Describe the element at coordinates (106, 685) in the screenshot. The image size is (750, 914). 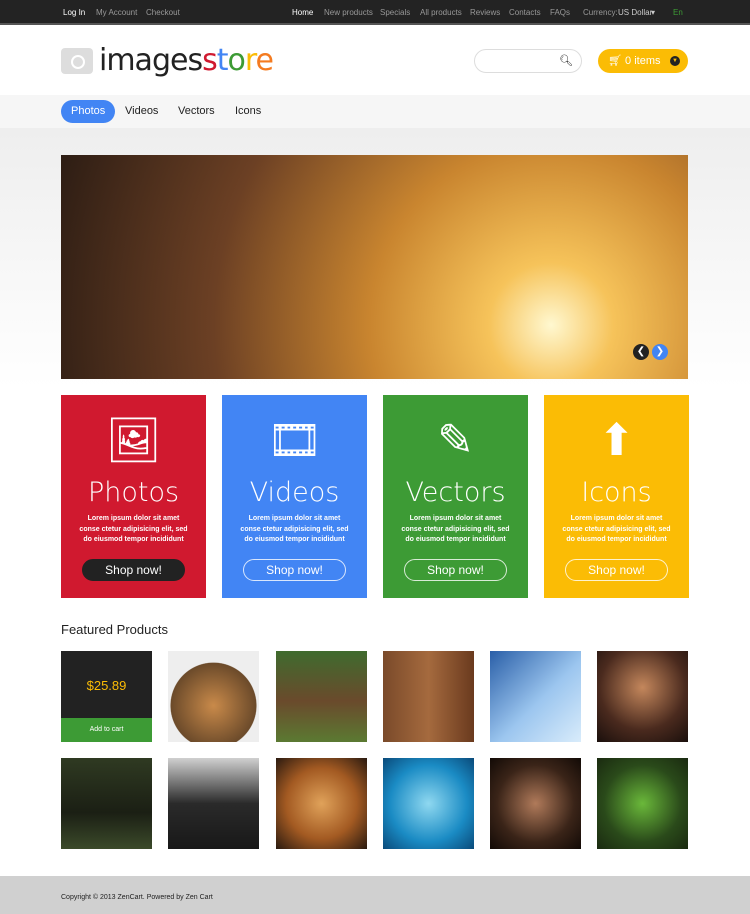
I see `product-price: $25.89` at that location.